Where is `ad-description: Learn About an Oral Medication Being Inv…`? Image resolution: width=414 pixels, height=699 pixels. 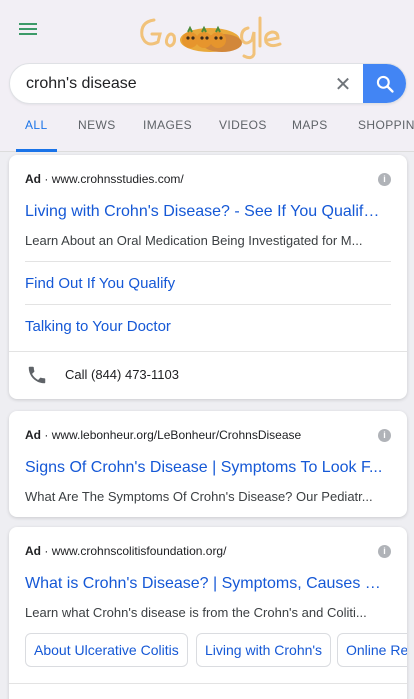
ad-description: Learn About an Oral Medication Being Inv… is located at coordinates (194, 240).